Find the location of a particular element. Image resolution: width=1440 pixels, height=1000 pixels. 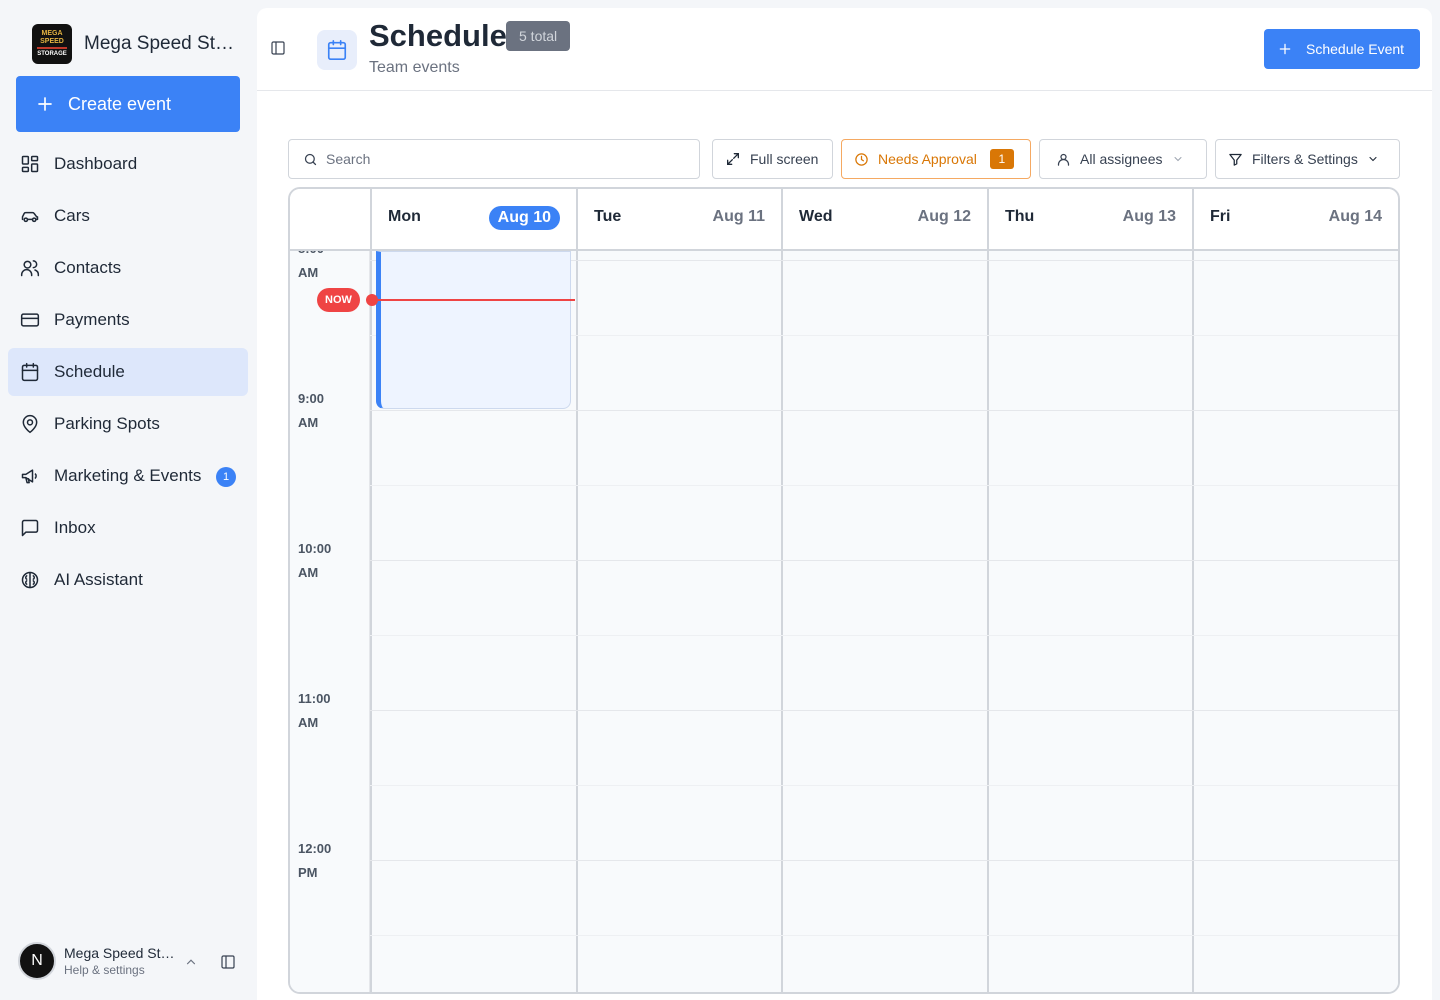

calendar-icon is located at coordinates (337, 50).